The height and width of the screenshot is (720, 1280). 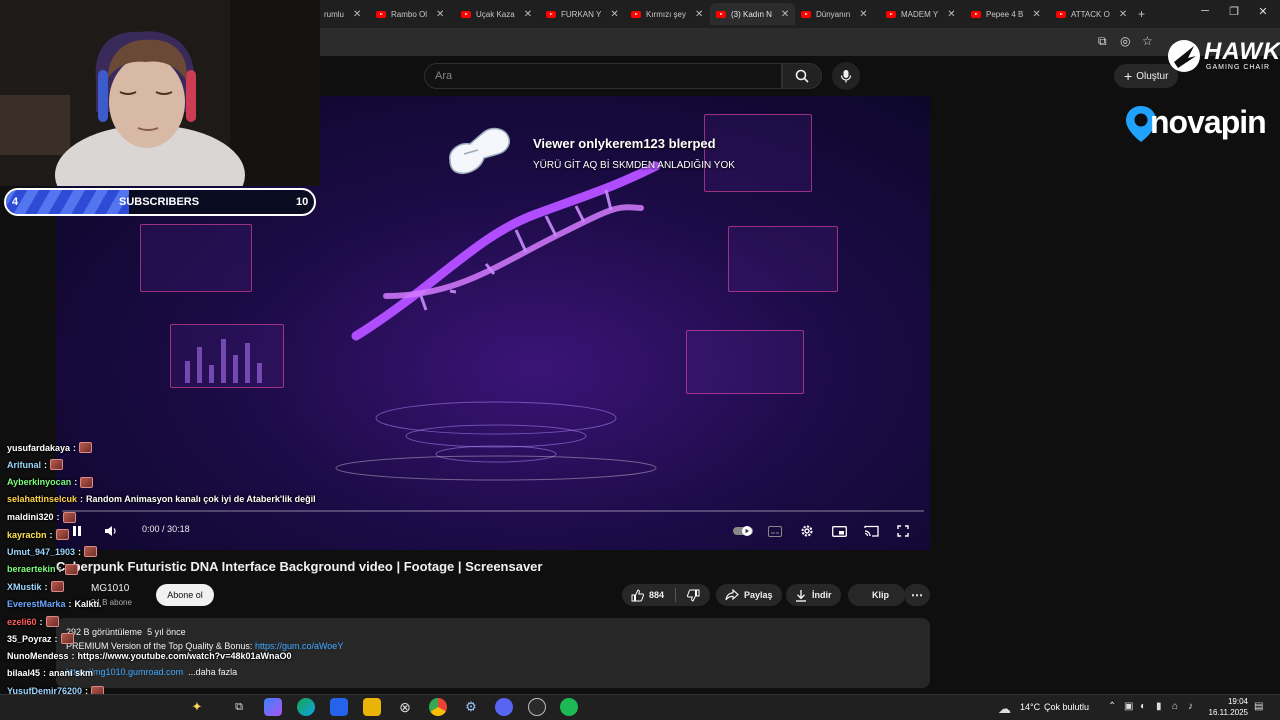 What do you see at coordinates (1226, 701) in the screenshot?
I see `clock-time: 19:04` at bounding box center [1226, 701].